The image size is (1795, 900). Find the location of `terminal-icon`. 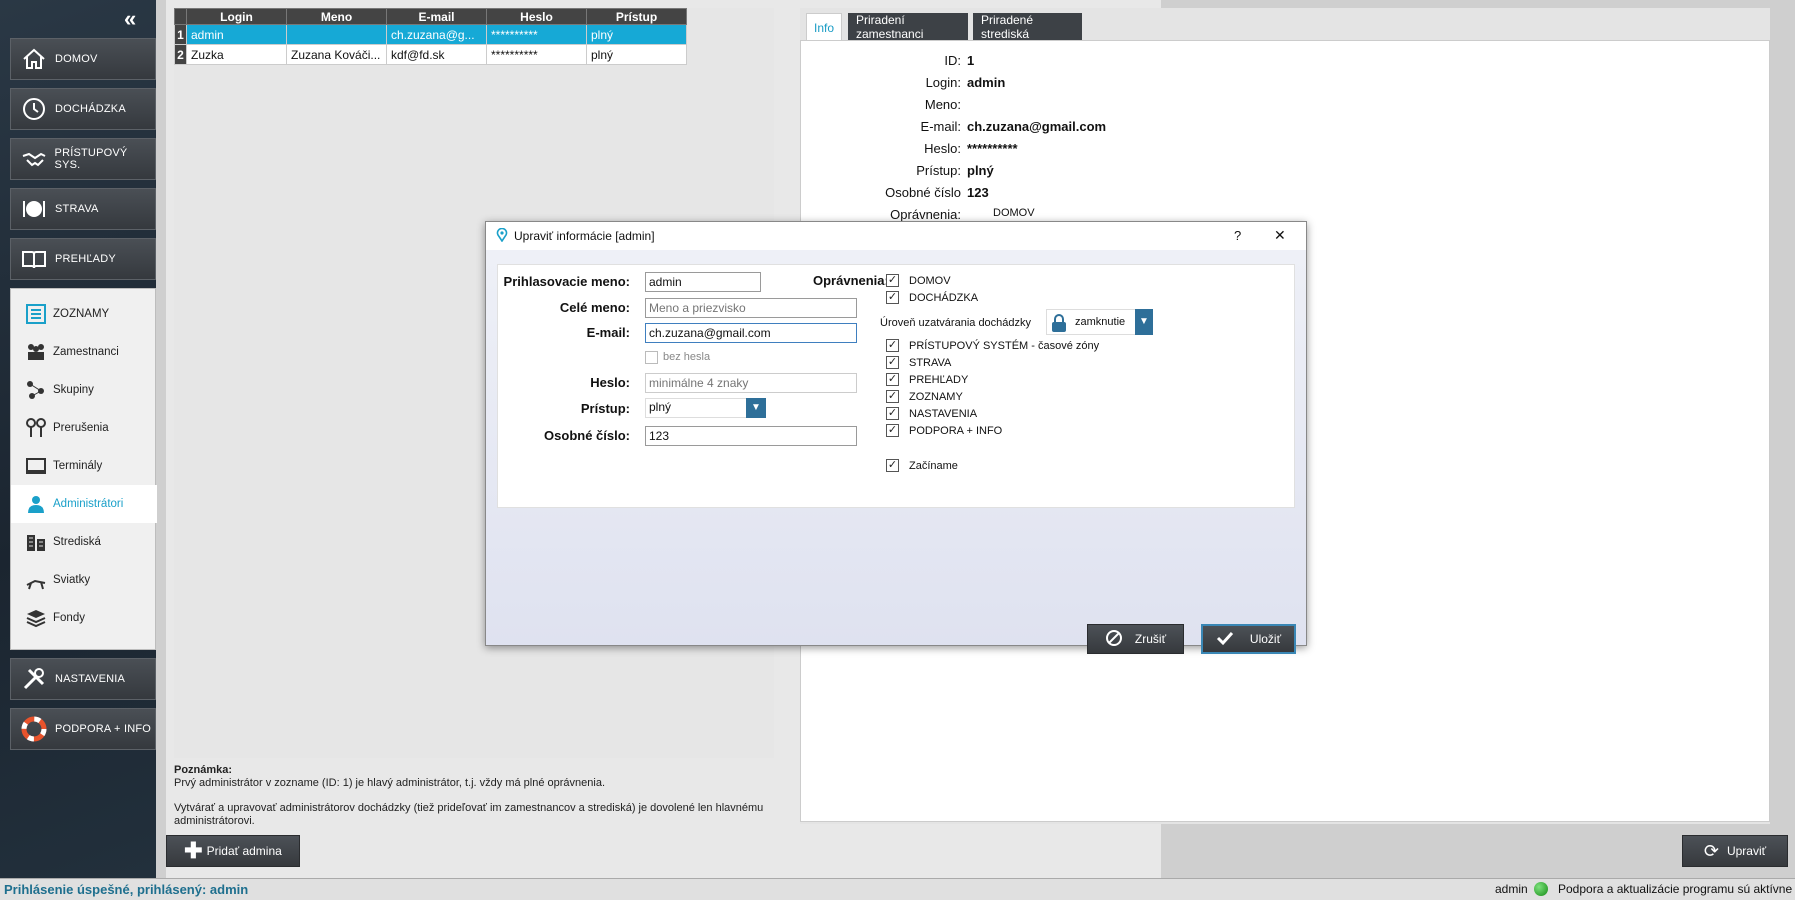

terminal-icon is located at coordinates (36, 466).